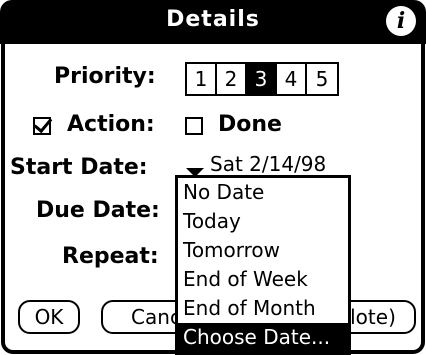  Describe the element at coordinates (263, 308) in the screenshot. I see `menu-item-end-of-month: End of Month` at that location.